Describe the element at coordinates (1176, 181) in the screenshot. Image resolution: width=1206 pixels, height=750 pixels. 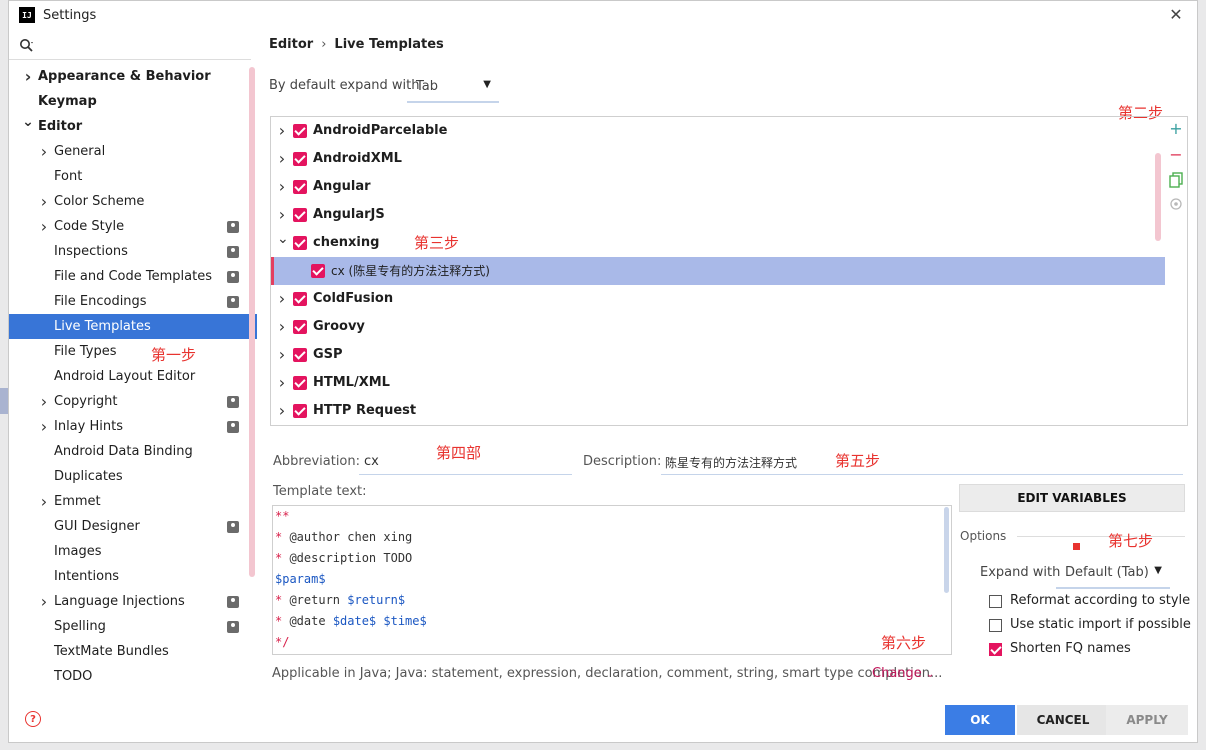
I see `copy-icon` at that location.